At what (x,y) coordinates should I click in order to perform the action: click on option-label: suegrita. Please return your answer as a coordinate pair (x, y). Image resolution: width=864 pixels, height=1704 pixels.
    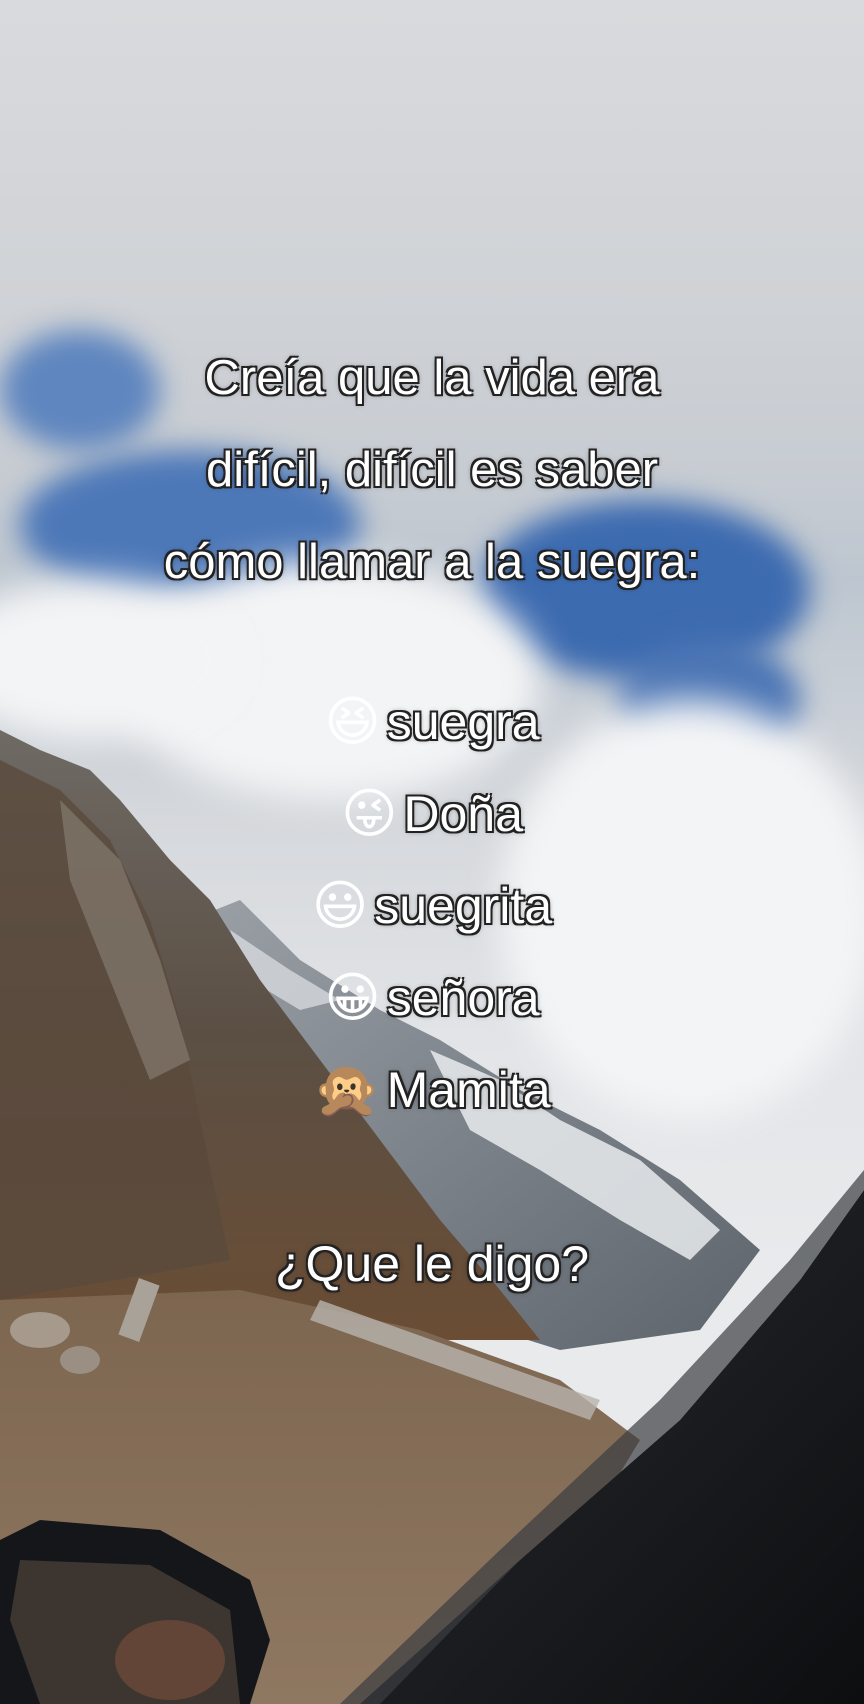
    Looking at the image, I should click on (463, 906).